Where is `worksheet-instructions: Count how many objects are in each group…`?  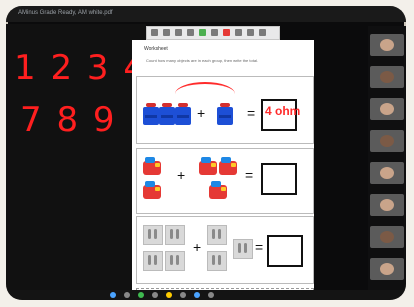 worksheet-instructions: Count how many objects are in each group… is located at coordinates (202, 60).